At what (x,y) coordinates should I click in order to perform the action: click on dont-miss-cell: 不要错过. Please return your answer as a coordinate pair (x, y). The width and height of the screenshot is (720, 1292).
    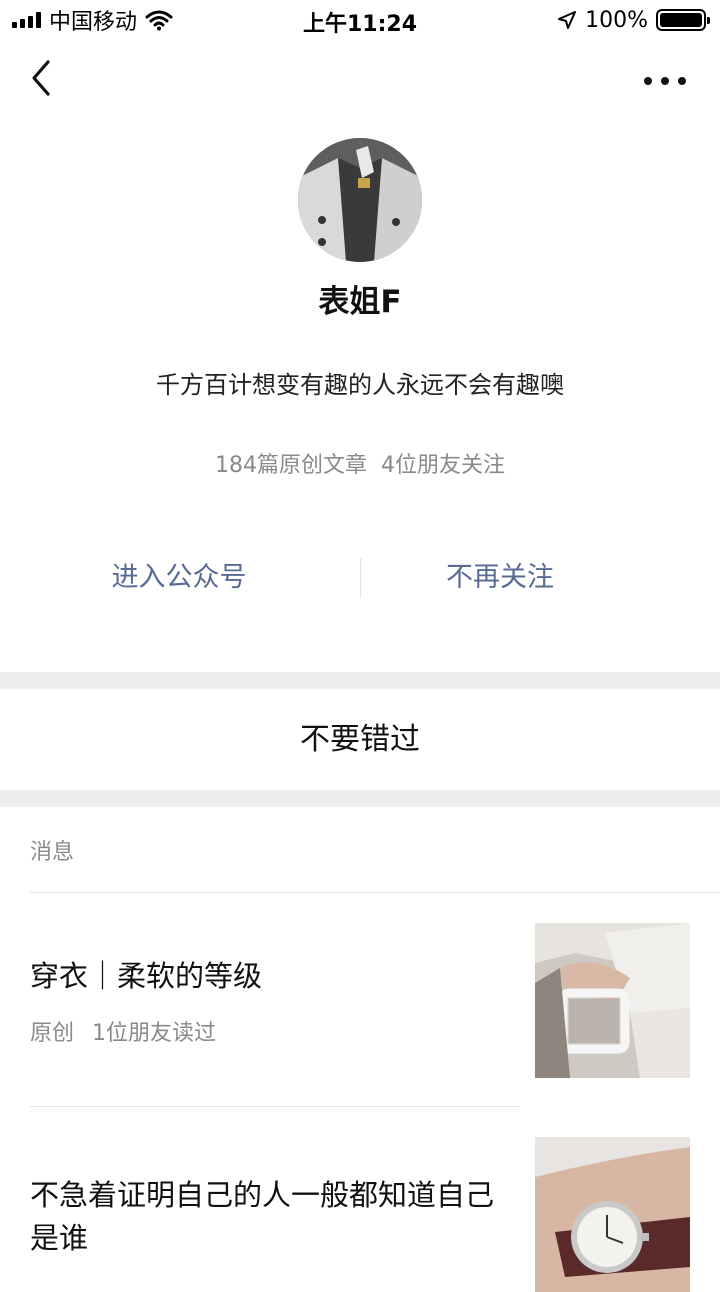
    Looking at the image, I should click on (360, 739).